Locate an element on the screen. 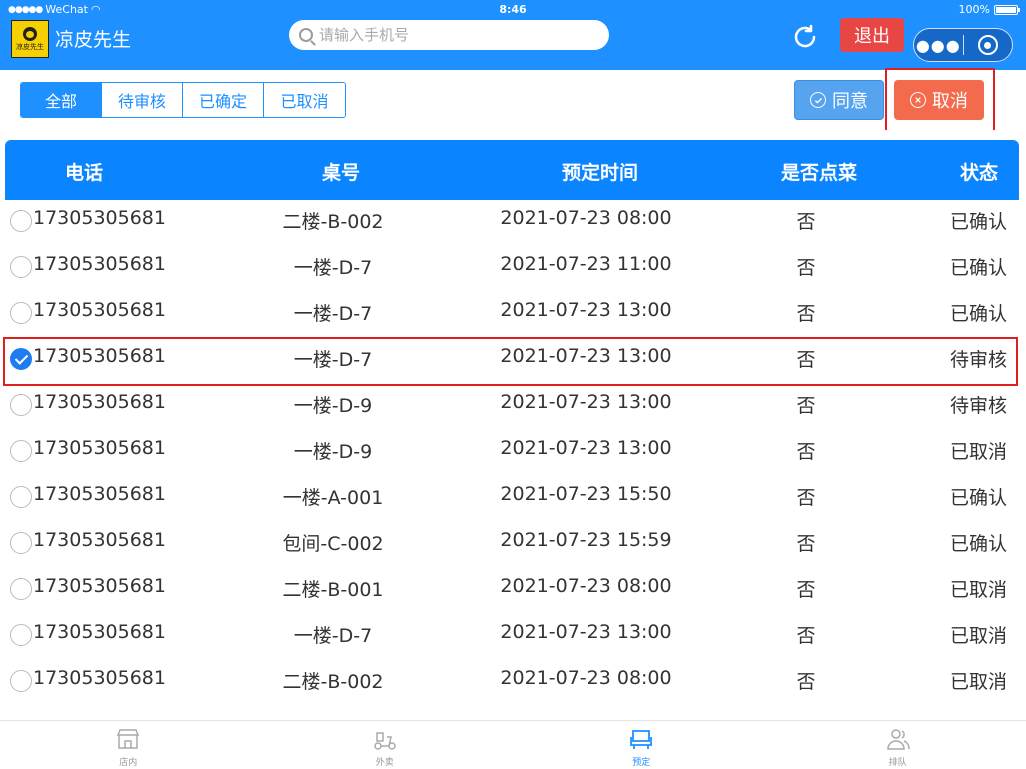  cell-time: 2021-07-23 15:50 is located at coordinates (586, 494).